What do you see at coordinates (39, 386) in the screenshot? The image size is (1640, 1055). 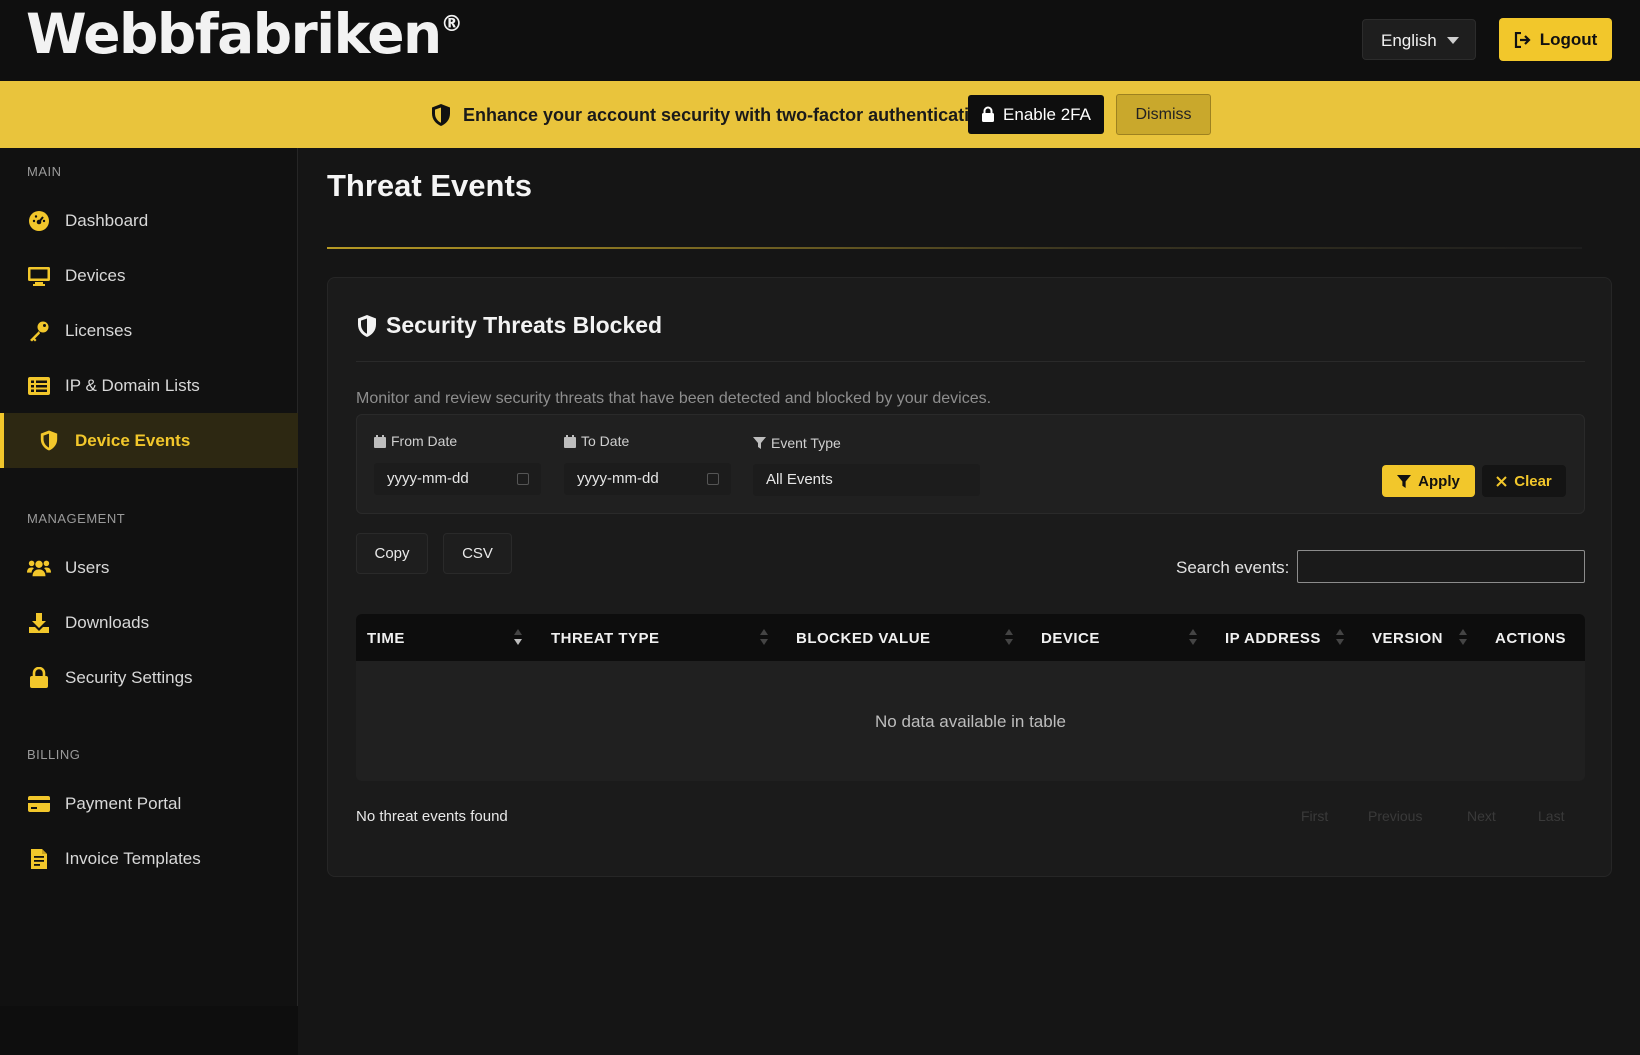 I see `list-icon` at bounding box center [39, 386].